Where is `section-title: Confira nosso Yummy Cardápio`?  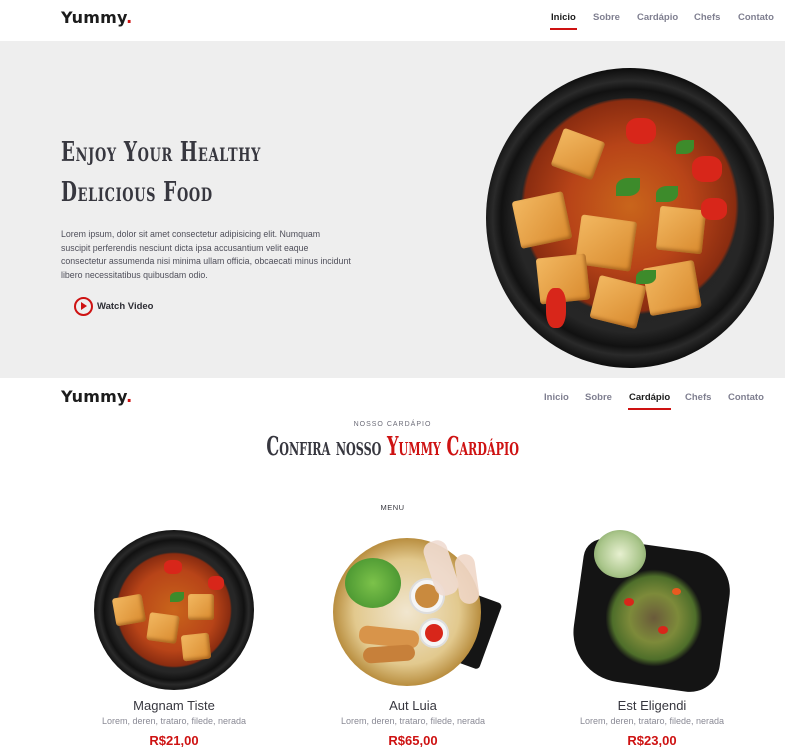
section-title: Confira nosso Yummy Cardápio is located at coordinates (392, 447).